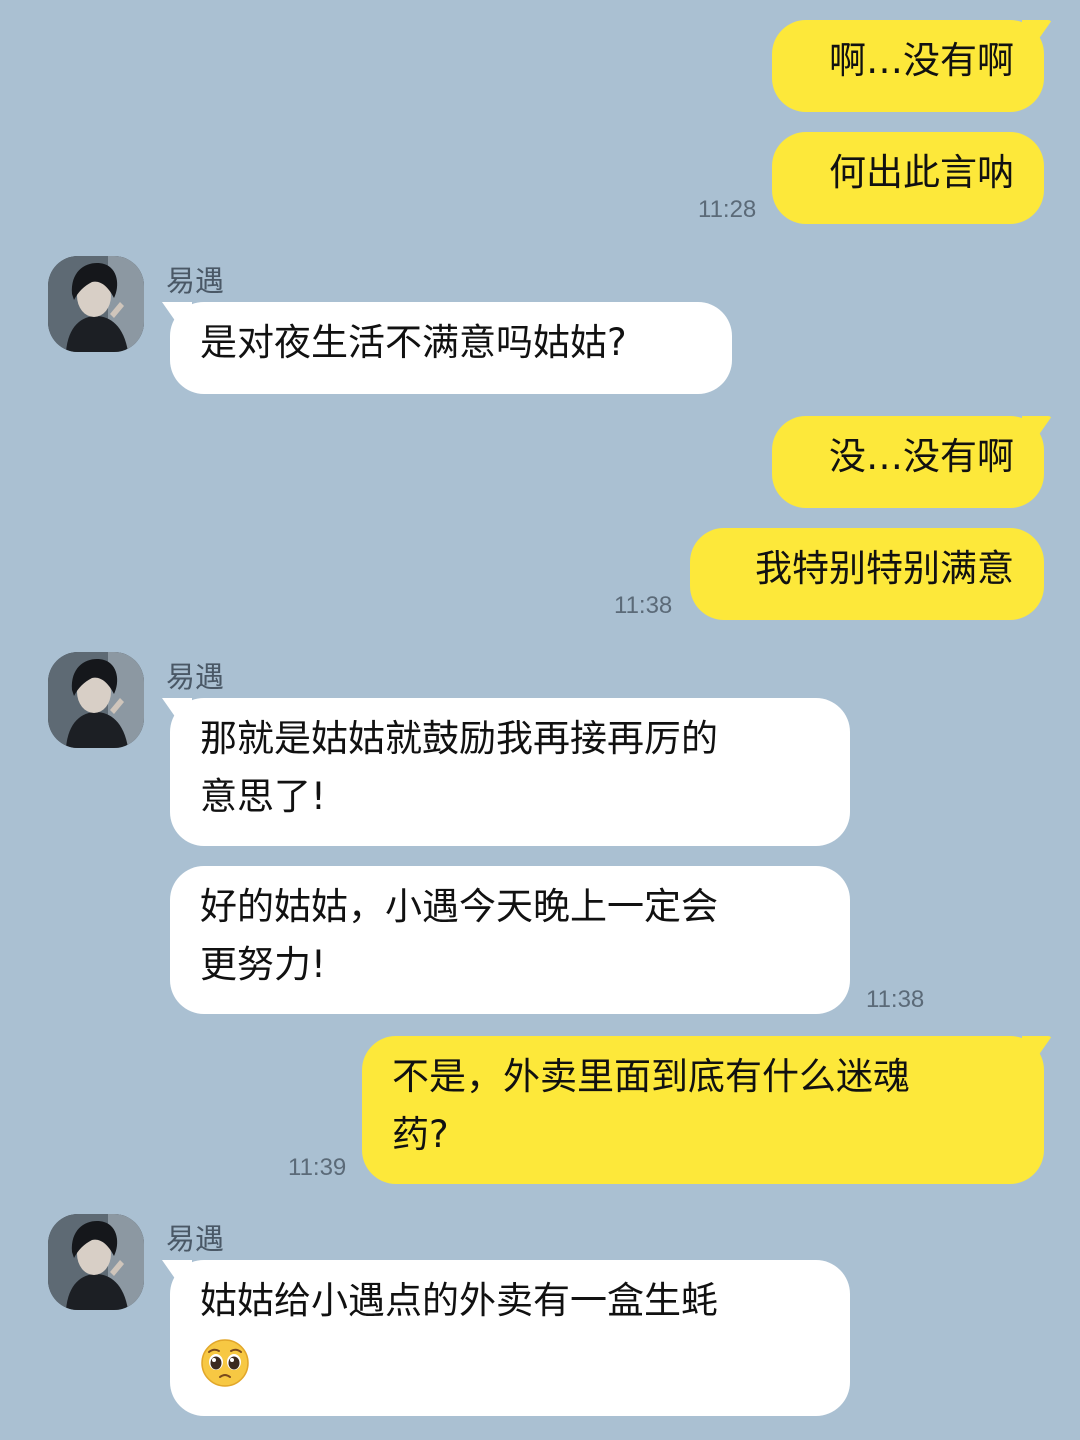 The image size is (1080, 1440). What do you see at coordinates (263, 796) in the screenshot?
I see `message-line: 意思了!` at bounding box center [263, 796].